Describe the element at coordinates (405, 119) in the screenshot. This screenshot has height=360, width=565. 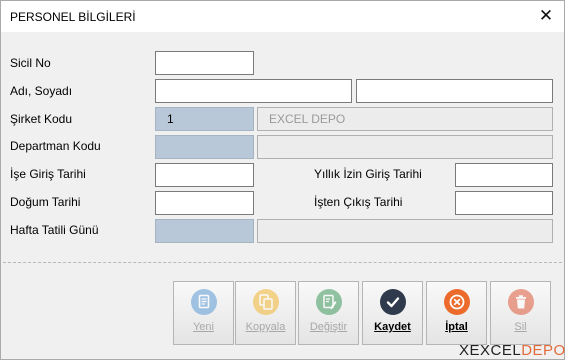
I see `sirket-adi-display` at that location.